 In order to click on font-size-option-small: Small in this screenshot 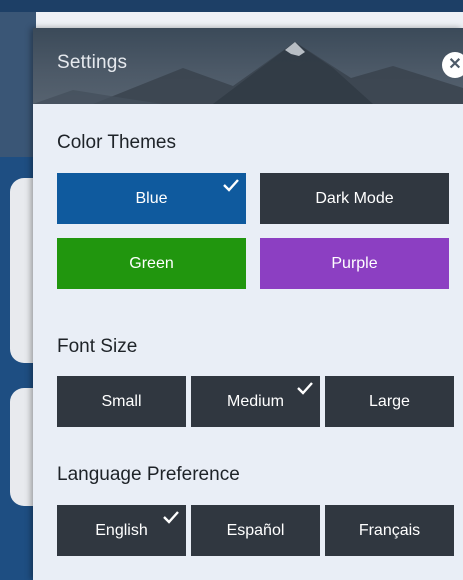, I will do `click(121, 401)`.